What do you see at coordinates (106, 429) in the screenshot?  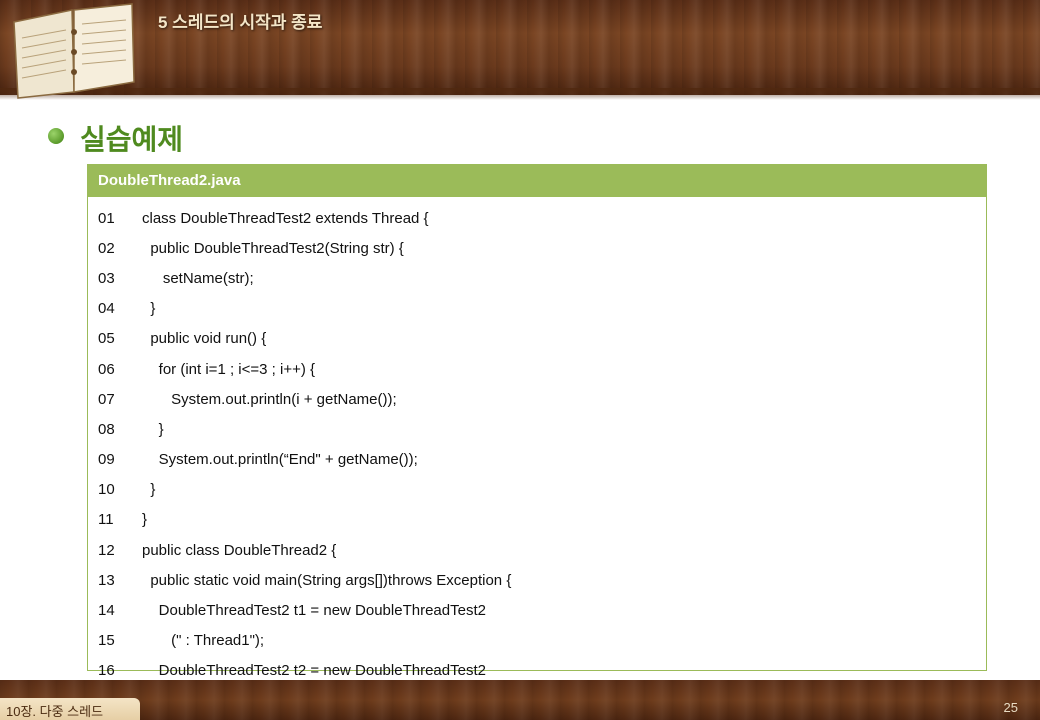 I see `line-number: 08` at bounding box center [106, 429].